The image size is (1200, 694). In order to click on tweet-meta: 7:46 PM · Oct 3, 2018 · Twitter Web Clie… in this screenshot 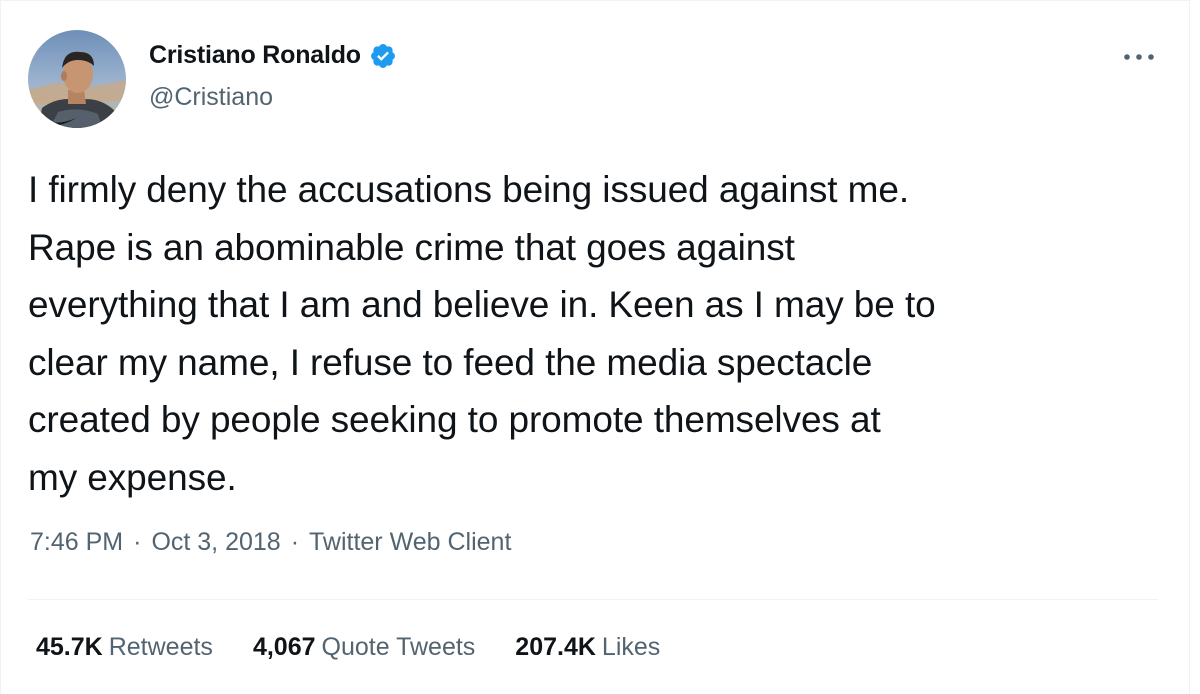, I will do `click(270, 542)`.